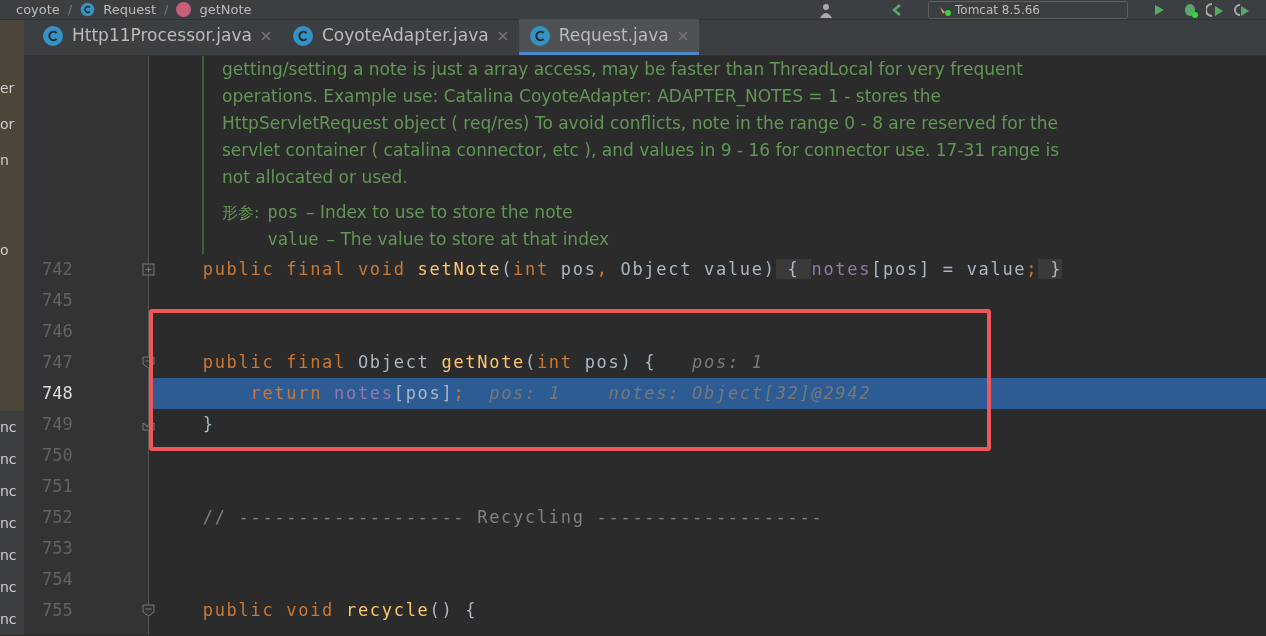 The height and width of the screenshot is (636, 1266). Describe the element at coordinates (208, 424) in the screenshot. I see `code-text: }` at that location.